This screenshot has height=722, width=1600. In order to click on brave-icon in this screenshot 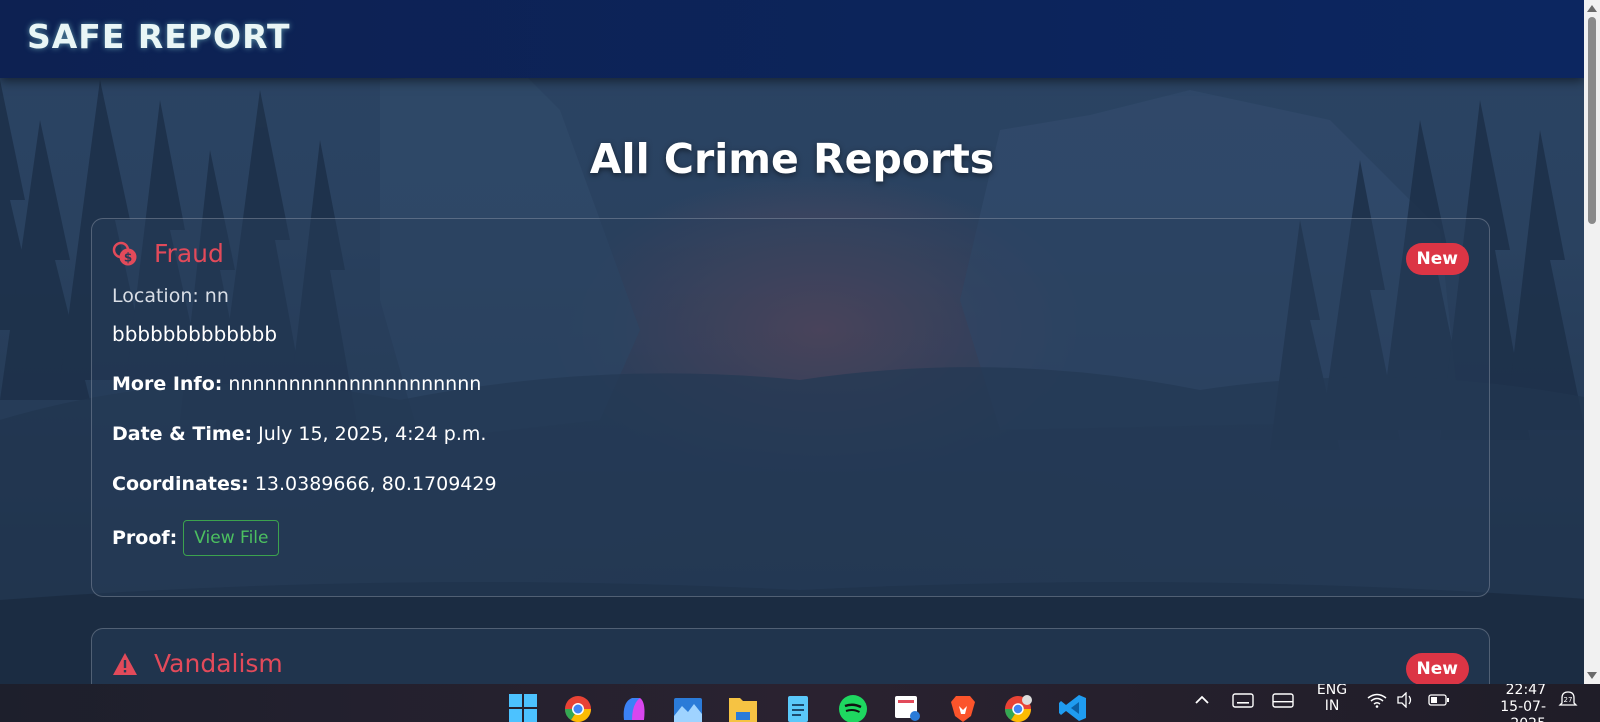, I will do `click(963, 707)`.